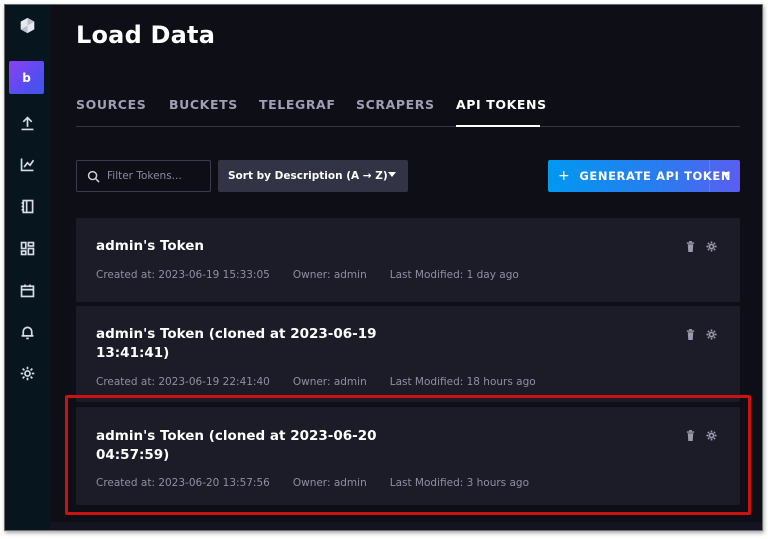  I want to click on token-created: Created at: 2023-06-19 22:41:40, so click(183, 382).